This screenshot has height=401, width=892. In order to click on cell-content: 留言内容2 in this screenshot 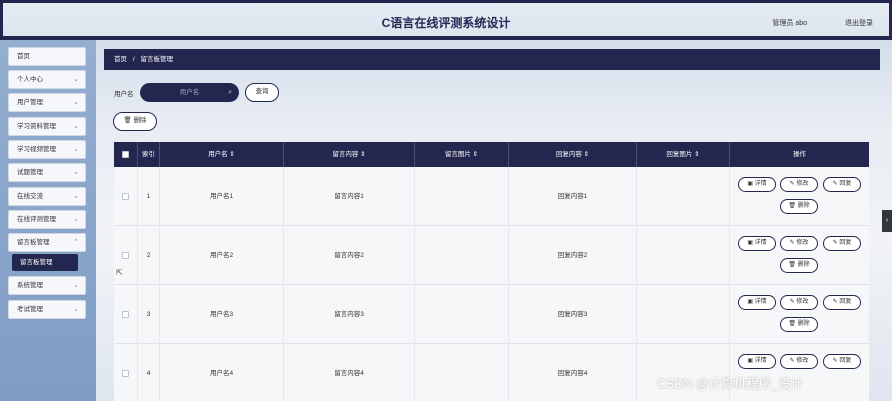, I will do `click(349, 255)`.